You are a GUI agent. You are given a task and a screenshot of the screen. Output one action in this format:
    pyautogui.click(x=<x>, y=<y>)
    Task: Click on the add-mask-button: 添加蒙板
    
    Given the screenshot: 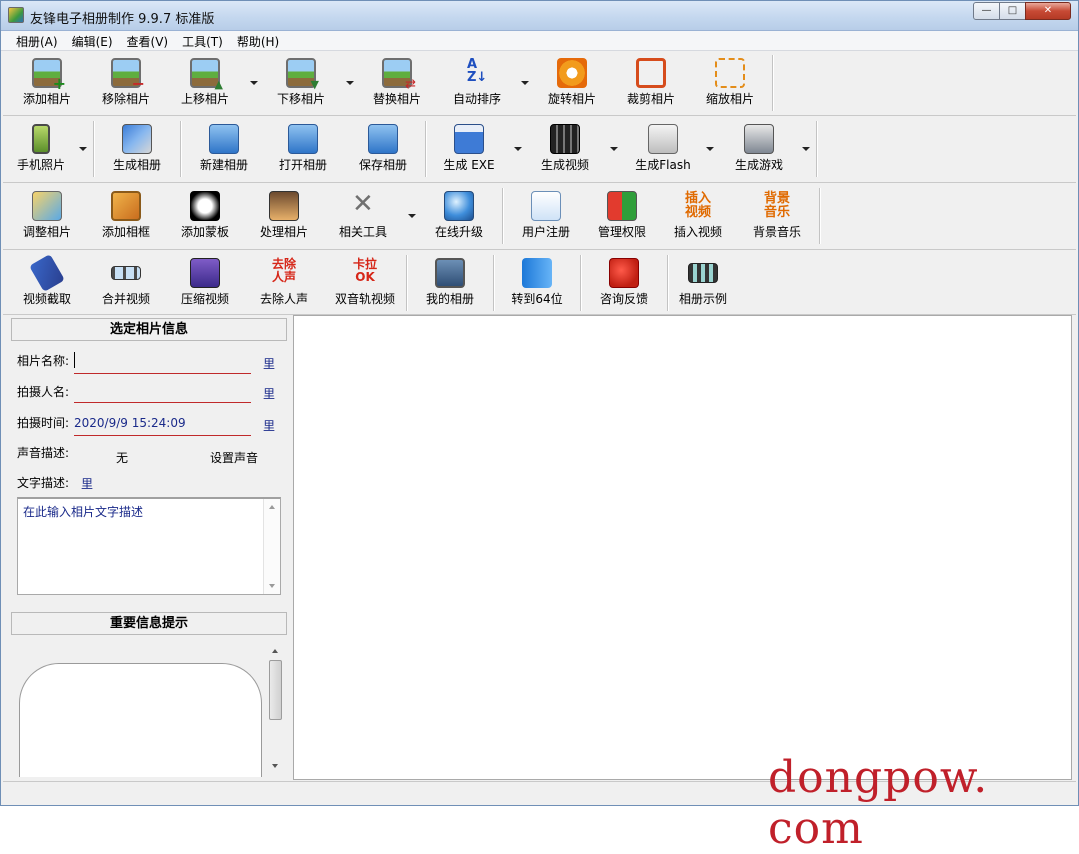 What is the action you would take?
    pyautogui.click(x=205, y=216)
    